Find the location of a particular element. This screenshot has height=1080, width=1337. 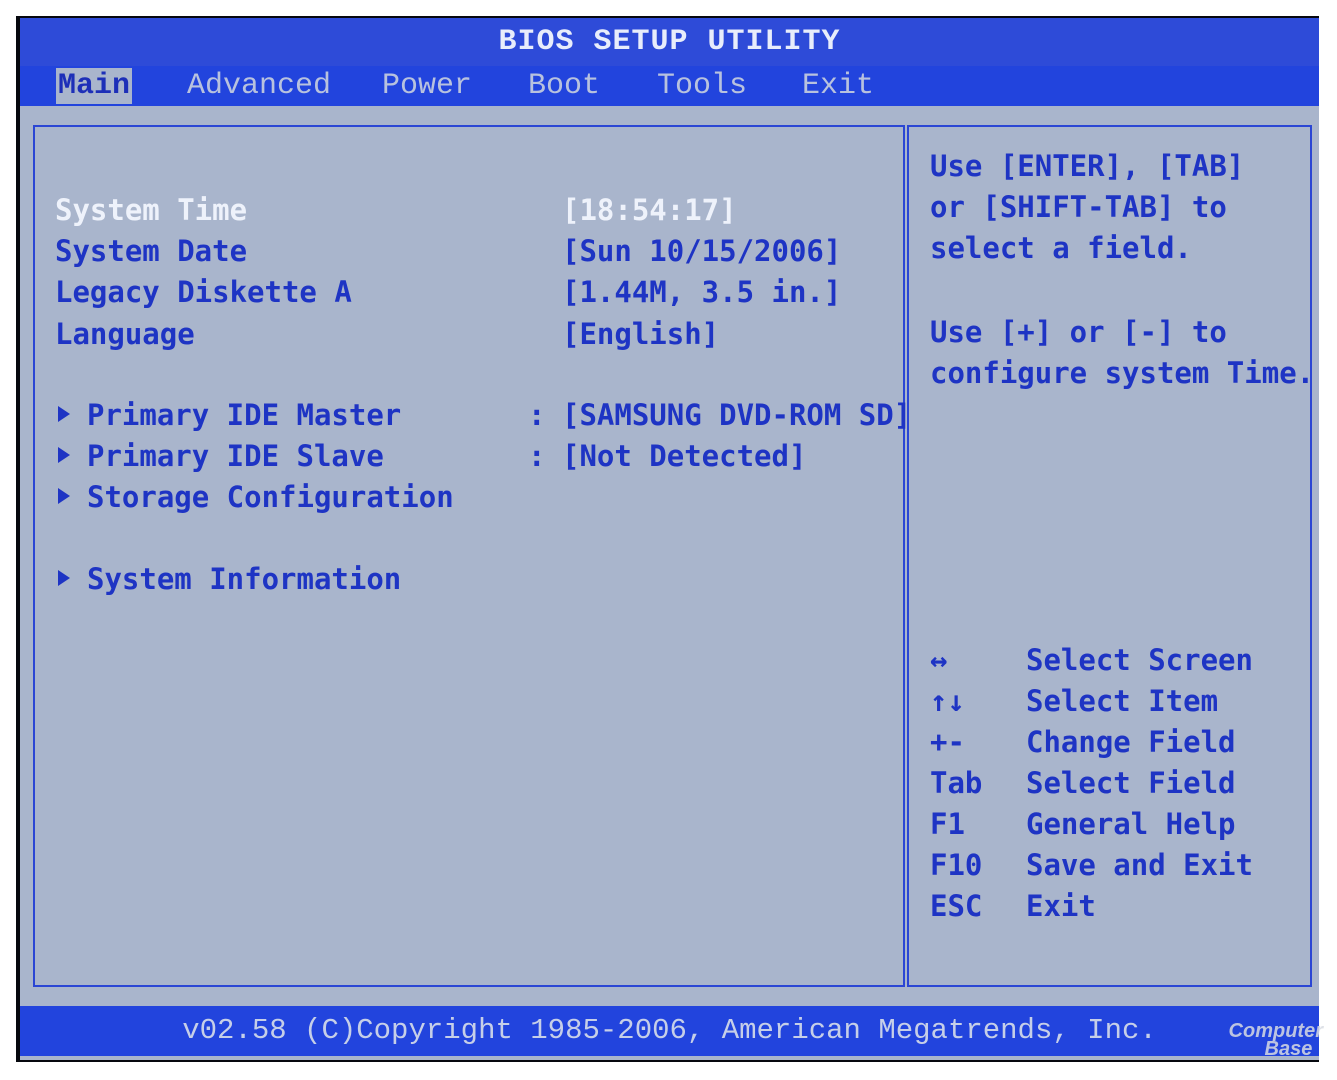

tab-exit: Exit is located at coordinates (838, 86).